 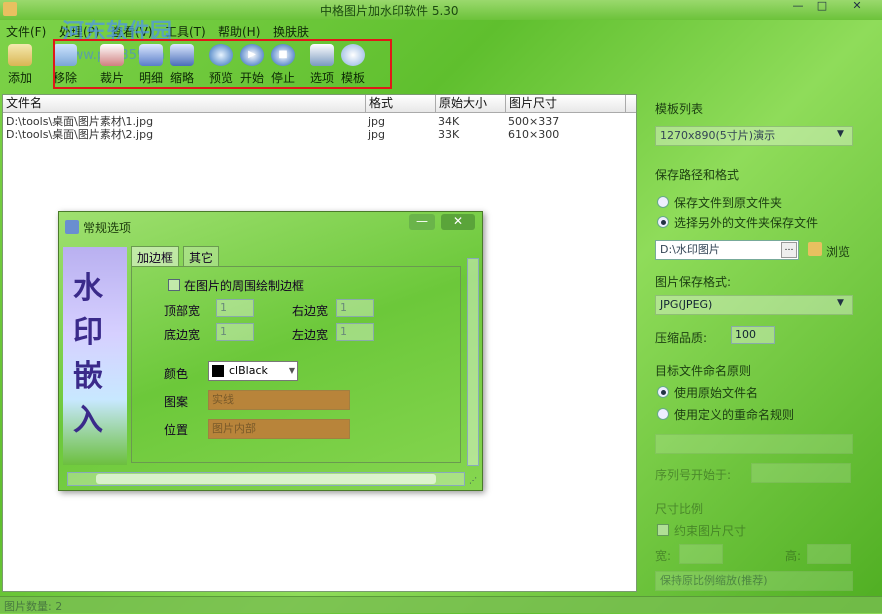 What do you see at coordinates (449, 134) in the screenshot?
I see `row-size: 33K` at bounding box center [449, 134].